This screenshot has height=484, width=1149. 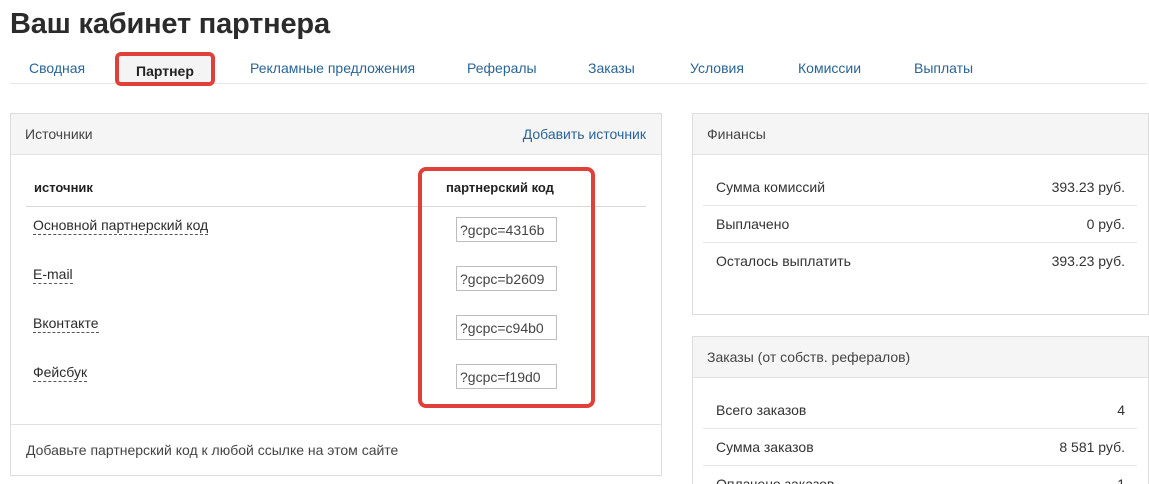 What do you see at coordinates (611, 68) in the screenshot?
I see `tab-orders: Заказы` at bounding box center [611, 68].